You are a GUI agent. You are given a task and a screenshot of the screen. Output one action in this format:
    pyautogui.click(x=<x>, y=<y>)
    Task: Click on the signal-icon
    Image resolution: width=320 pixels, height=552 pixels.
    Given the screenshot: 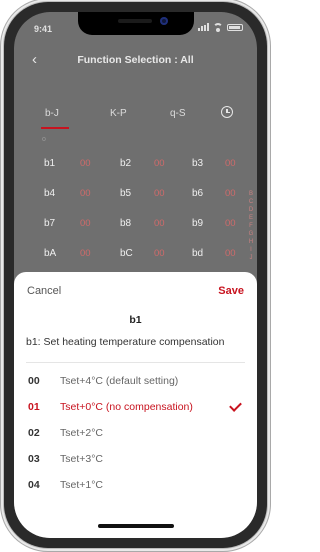 What is the action you would take?
    pyautogui.click(x=203, y=27)
    